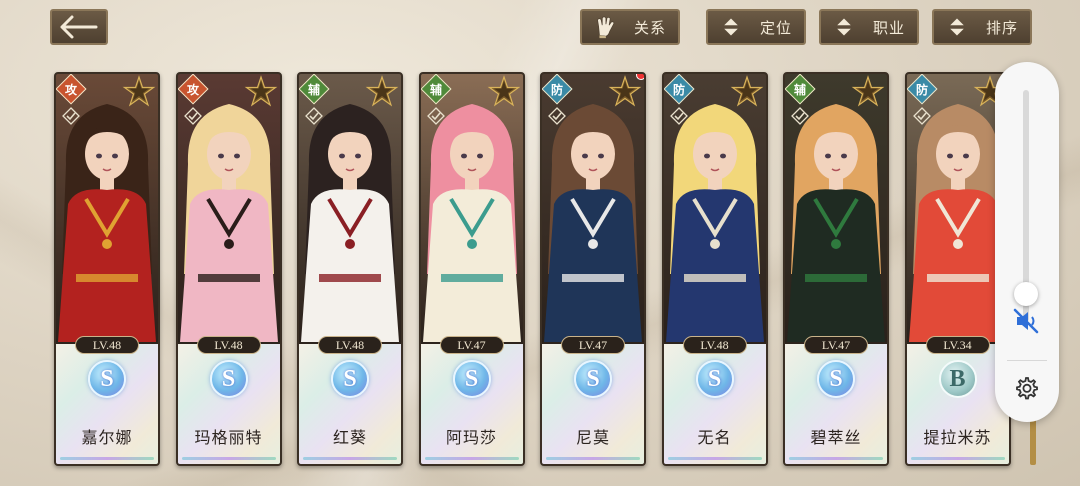 Image resolution: width=1080 pixels, height=486 pixels. What do you see at coordinates (471, 437) in the screenshot?
I see `character-name: 阿玛莎` at bounding box center [471, 437].